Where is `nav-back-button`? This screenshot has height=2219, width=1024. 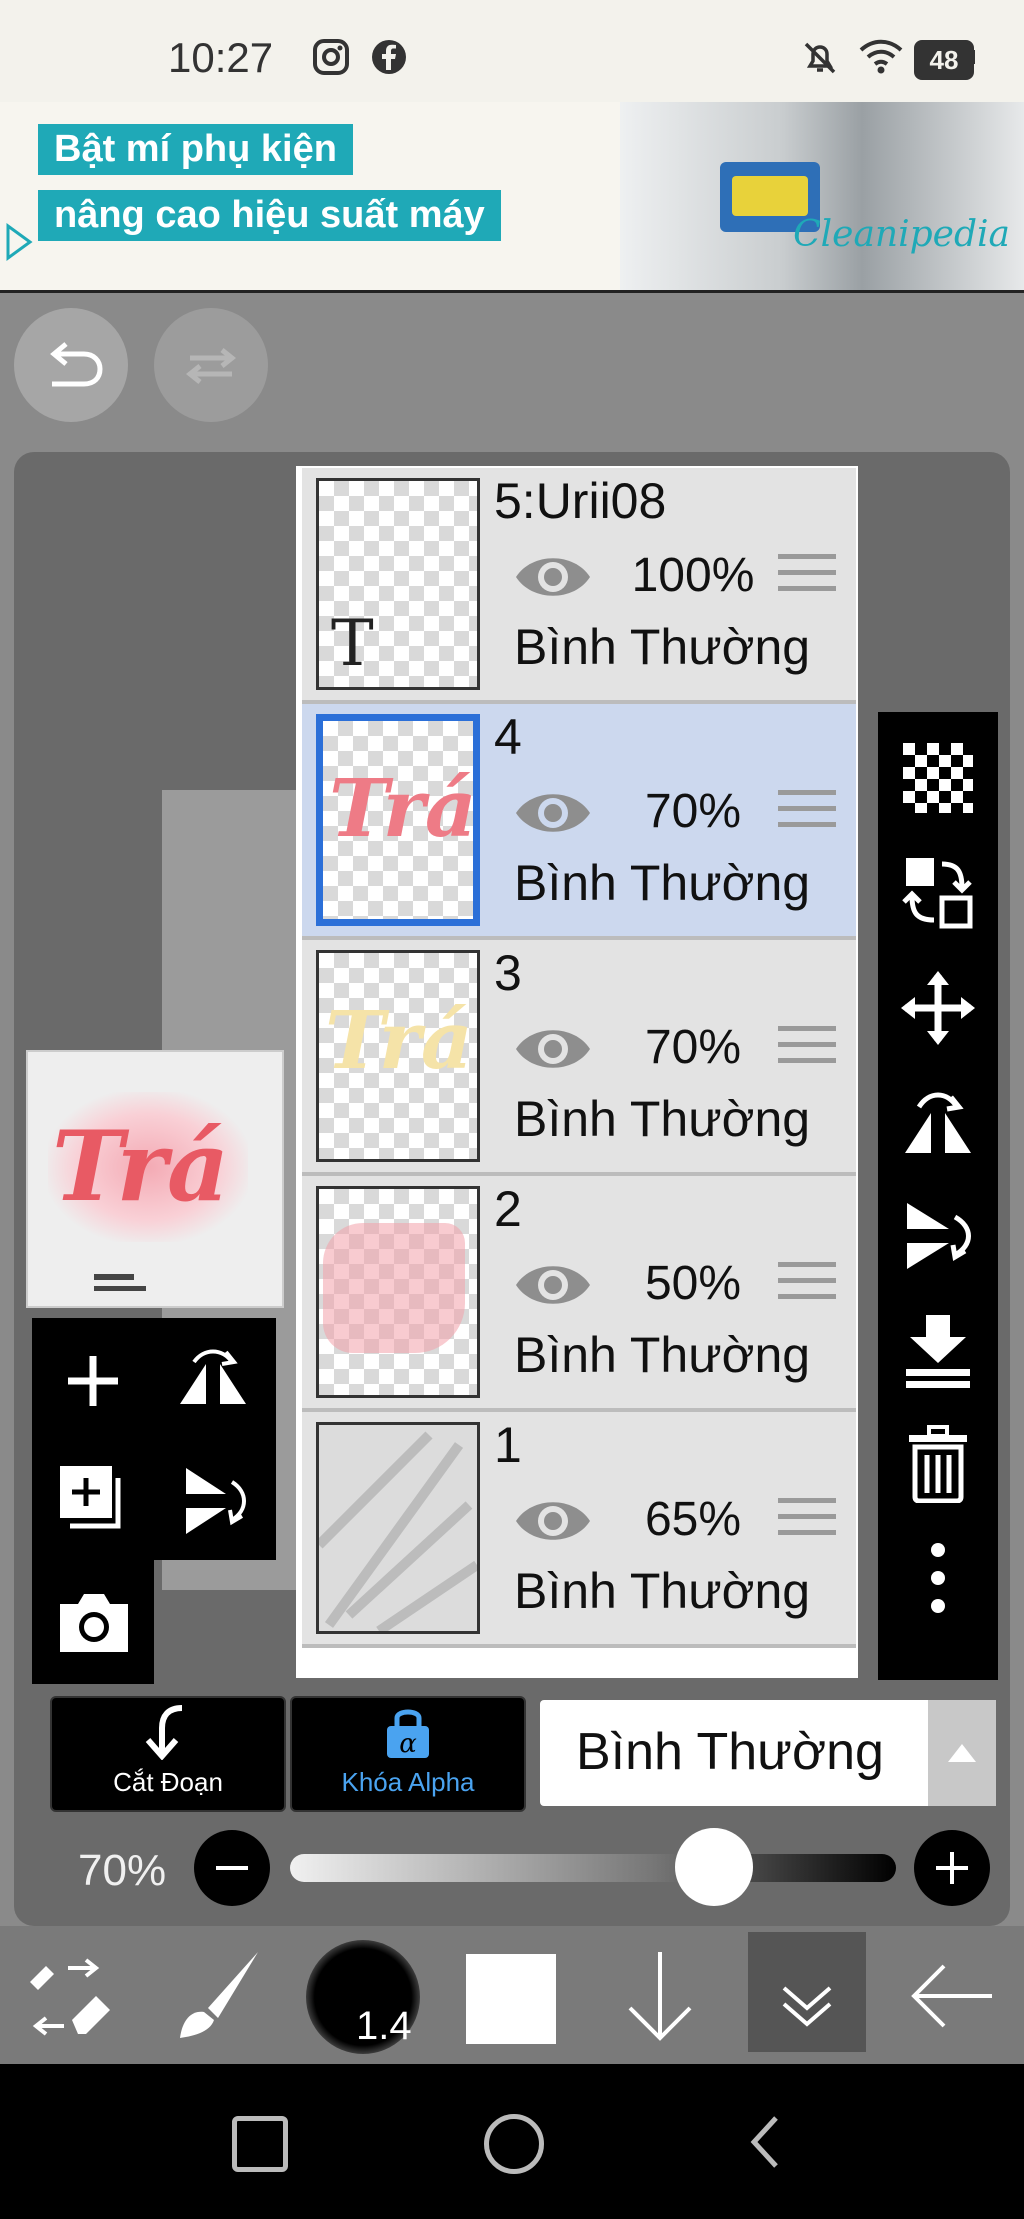 nav-back-button is located at coordinates (766, 2142).